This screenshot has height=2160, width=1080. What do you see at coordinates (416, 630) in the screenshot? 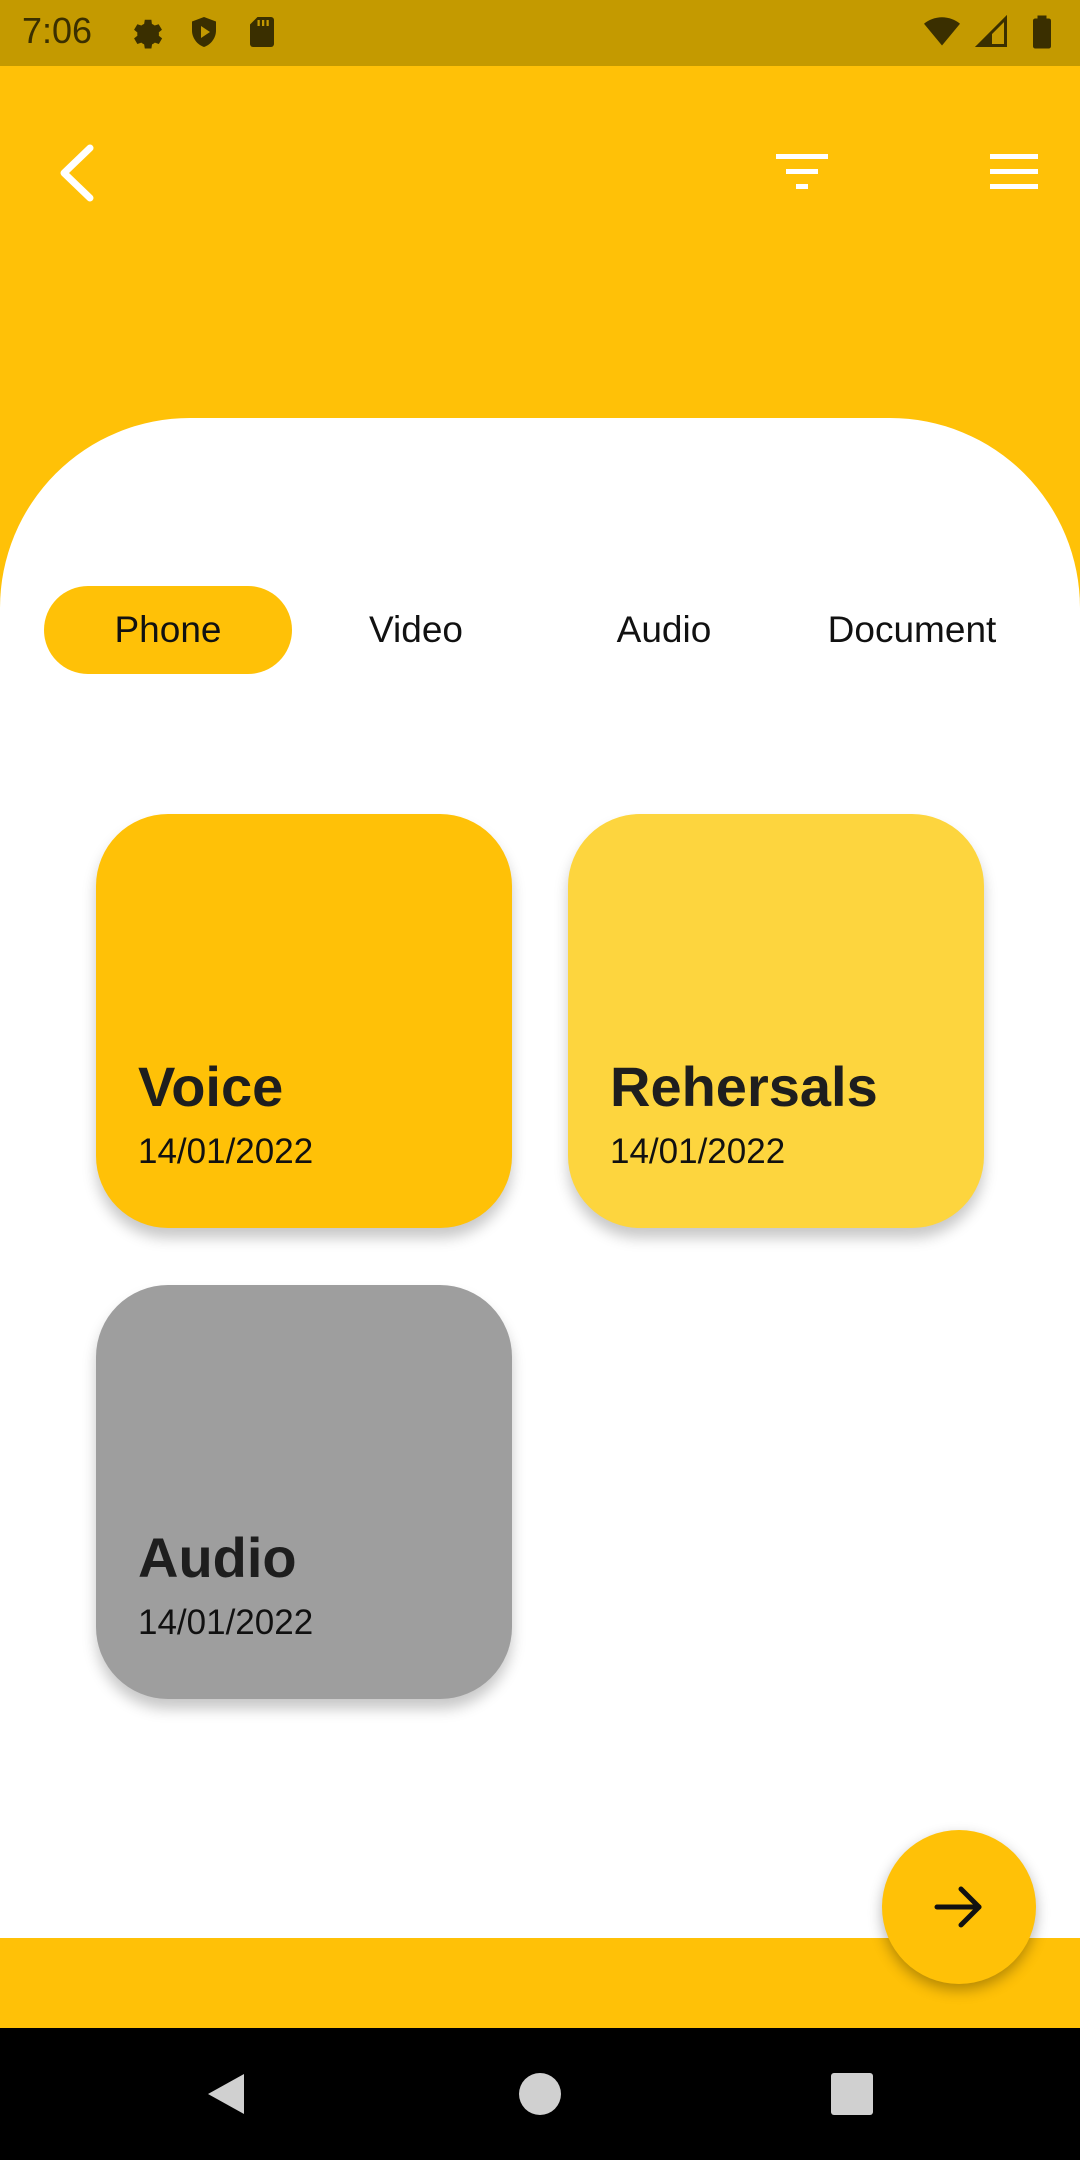
I see `tab-video: Video` at bounding box center [416, 630].